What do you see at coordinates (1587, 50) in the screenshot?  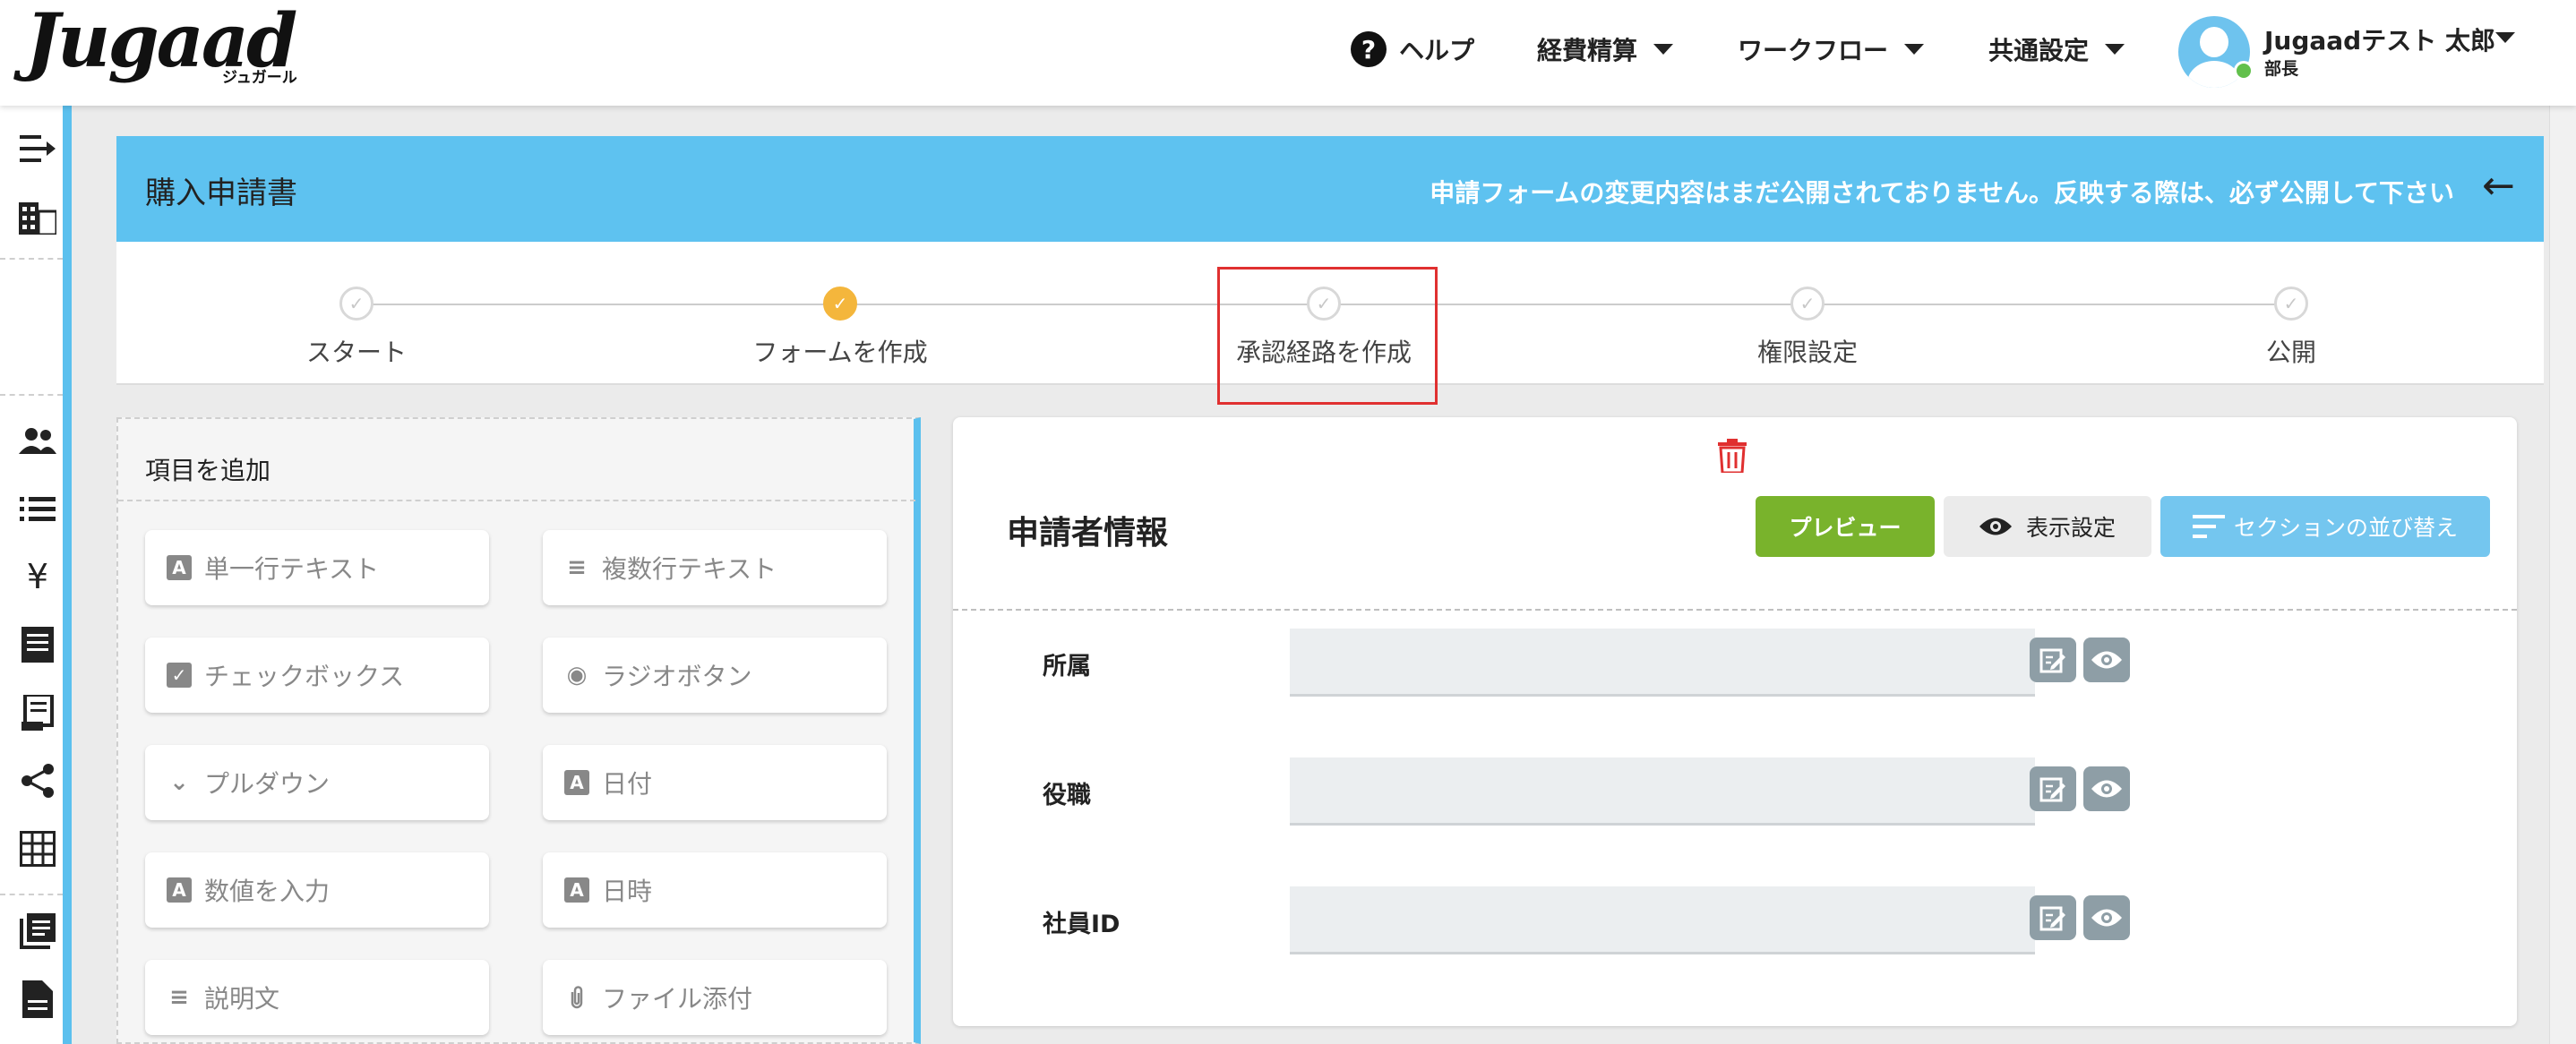 I see `nav-expense-label: 経費精算` at bounding box center [1587, 50].